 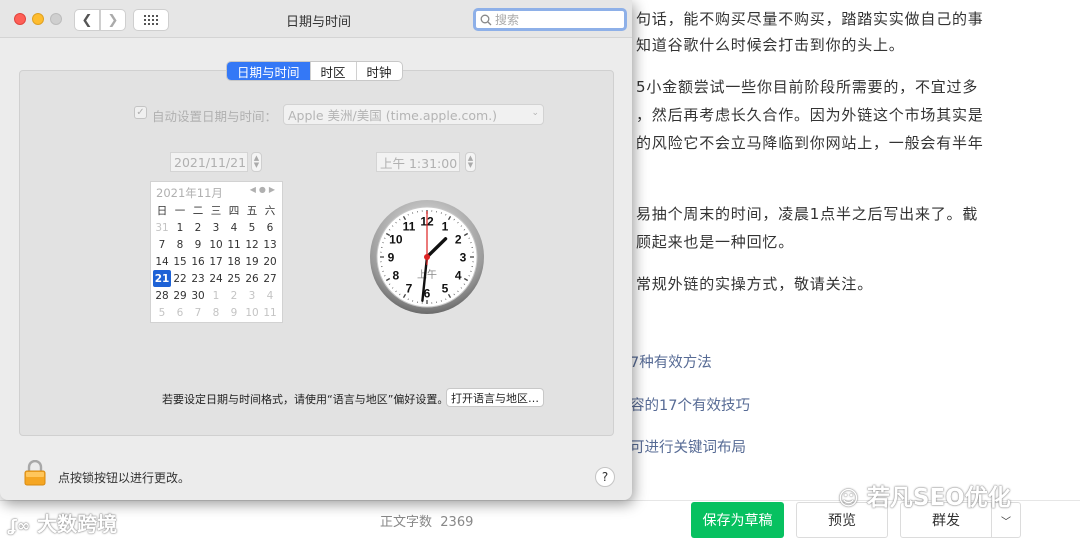 I want to click on calendar-day: 29, so click(x=180, y=295).